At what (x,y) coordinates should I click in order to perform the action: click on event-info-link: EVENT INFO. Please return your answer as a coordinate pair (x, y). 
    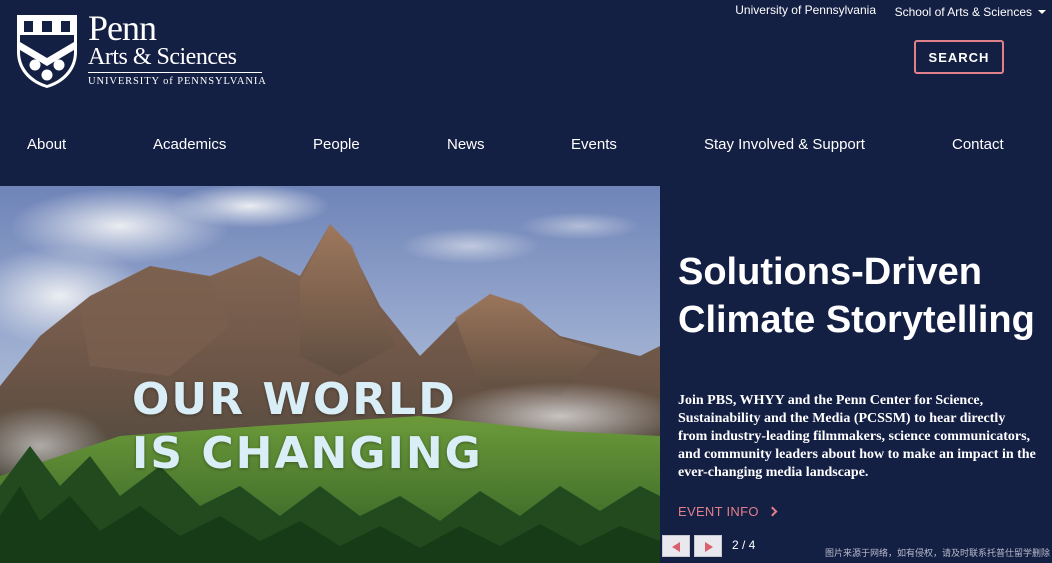
    Looking at the image, I should click on (728, 511).